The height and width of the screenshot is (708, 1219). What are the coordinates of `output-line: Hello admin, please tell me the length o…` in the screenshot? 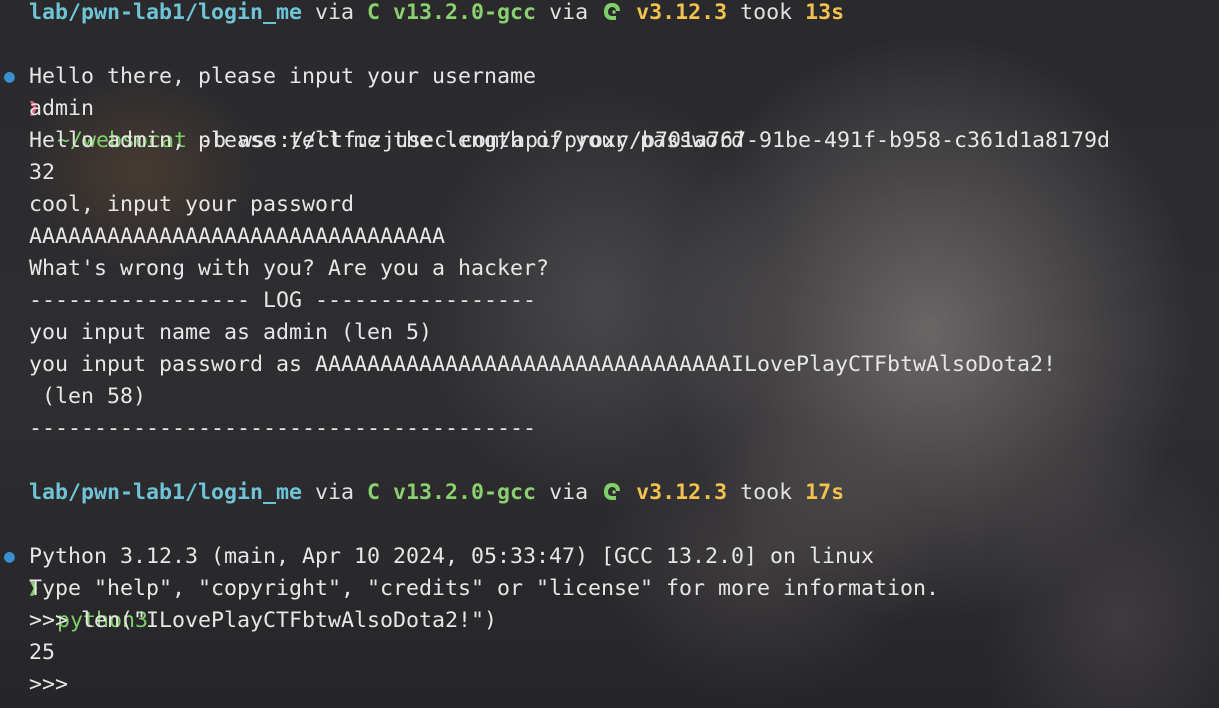 It's located at (387, 140).